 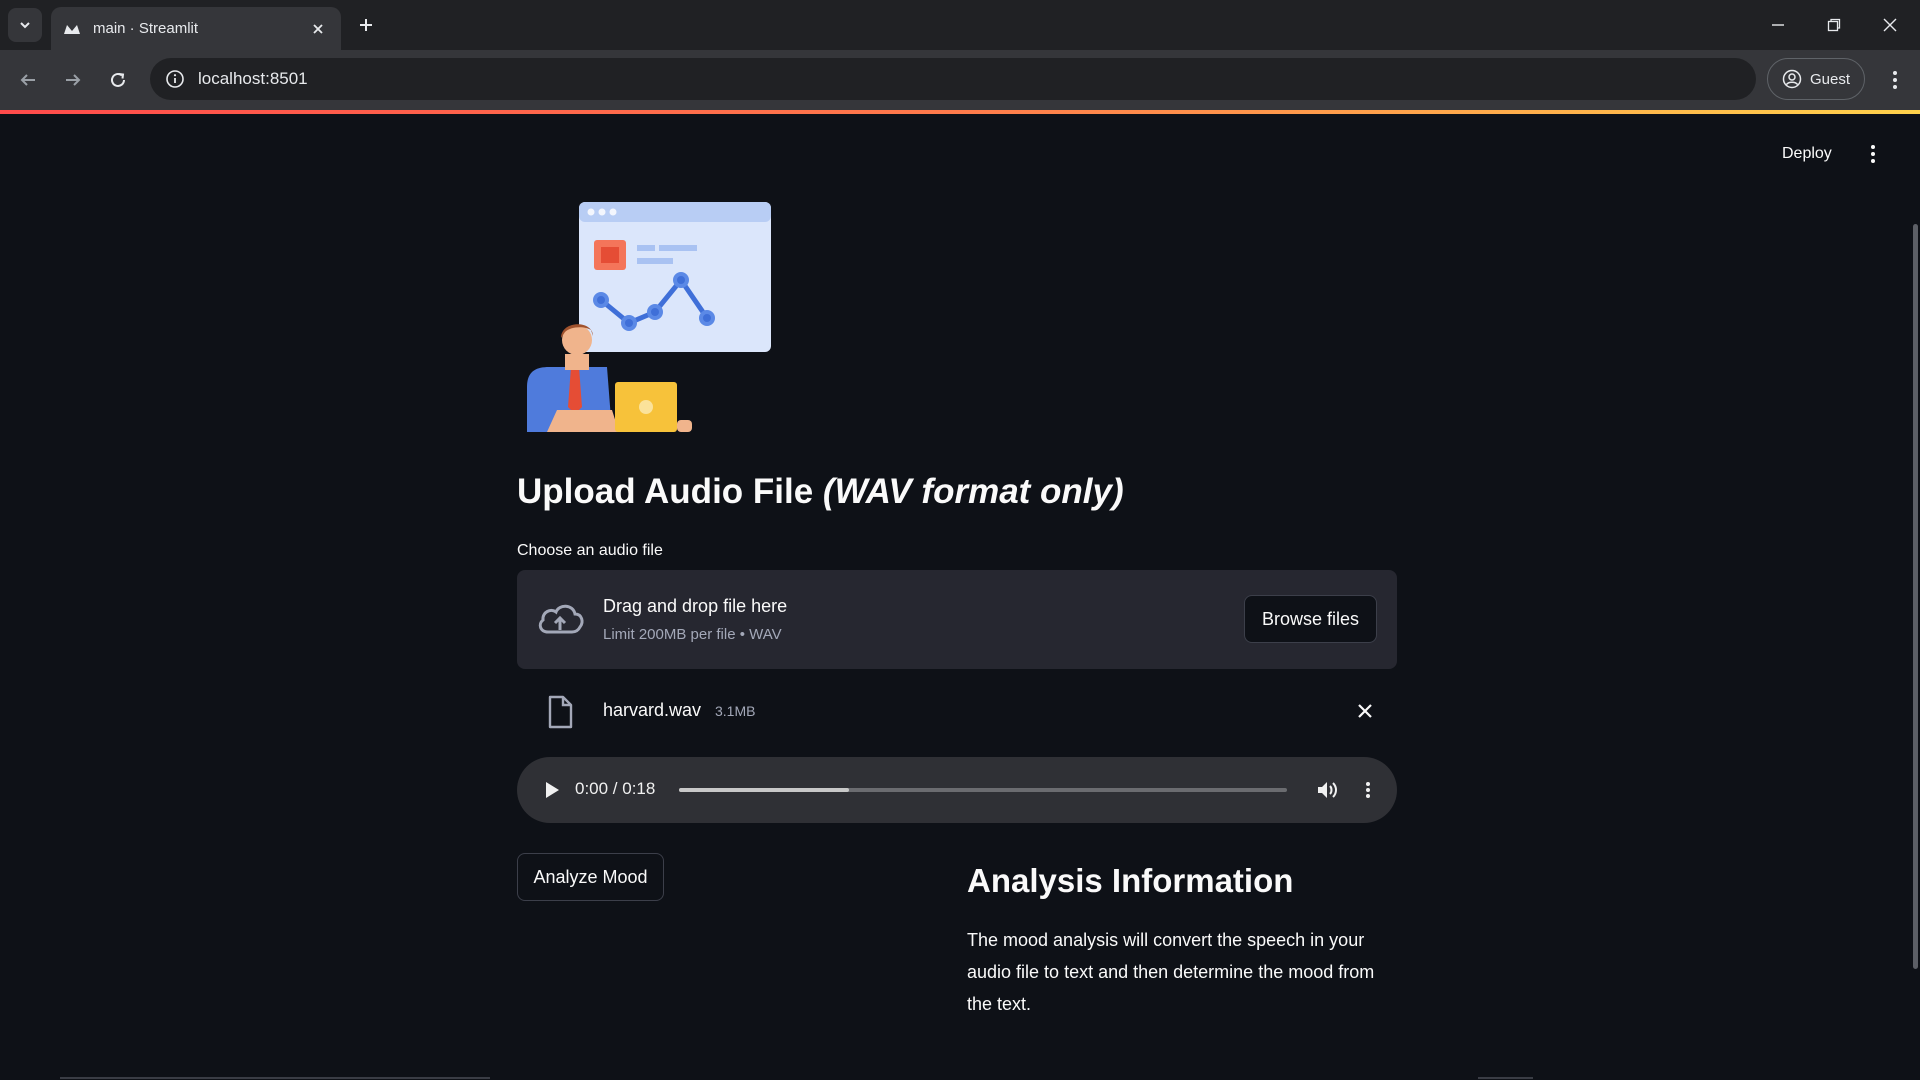 What do you see at coordinates (1830, 79) in the screenshot?
I see `profile-label: Guest` at bounding box center [1830, 79].